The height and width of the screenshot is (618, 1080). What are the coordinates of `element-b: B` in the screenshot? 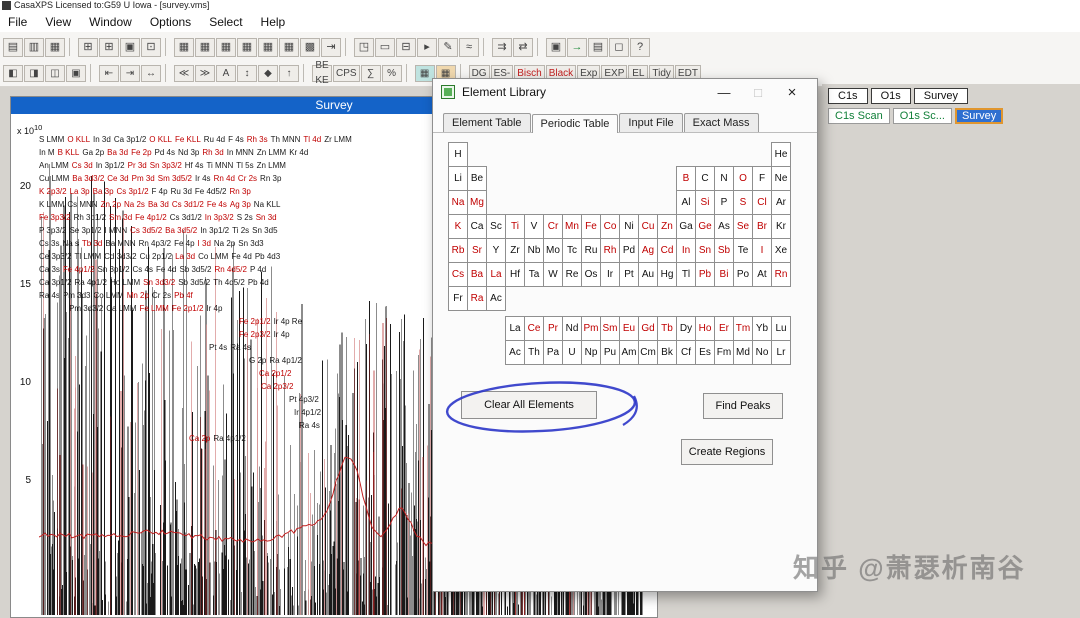 It's located at (686, 178).